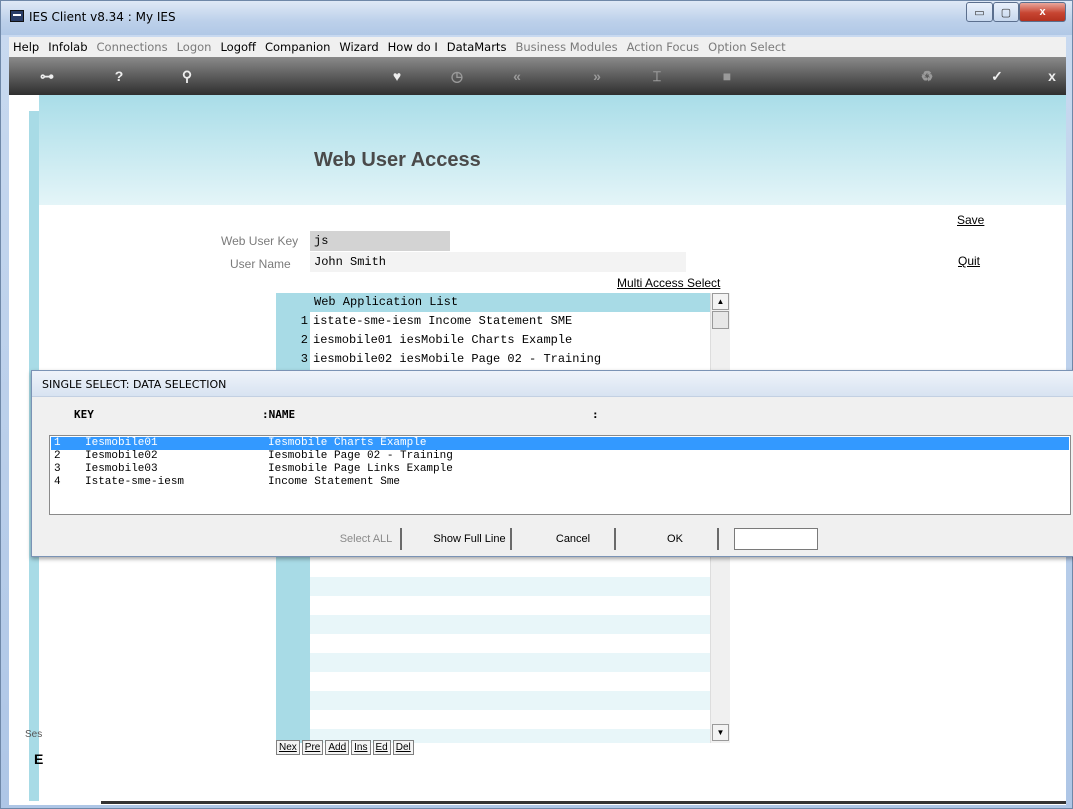 The width and height of the screenshot is (1073, 809). What do you see at coordinates (194, 47) in the screenshot?
I see `menu-logon: Logon` at bounding box center [194, 47].